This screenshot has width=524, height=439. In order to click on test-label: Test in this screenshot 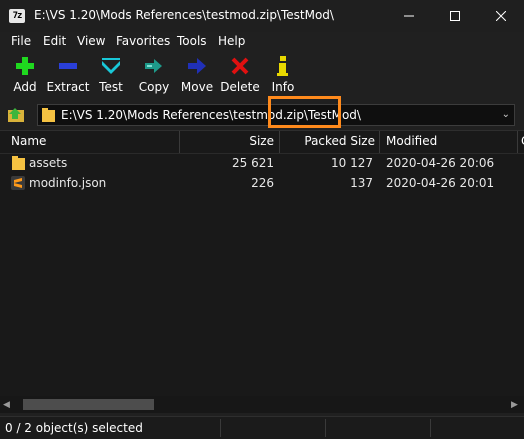, I will do `click(111, 87)`.